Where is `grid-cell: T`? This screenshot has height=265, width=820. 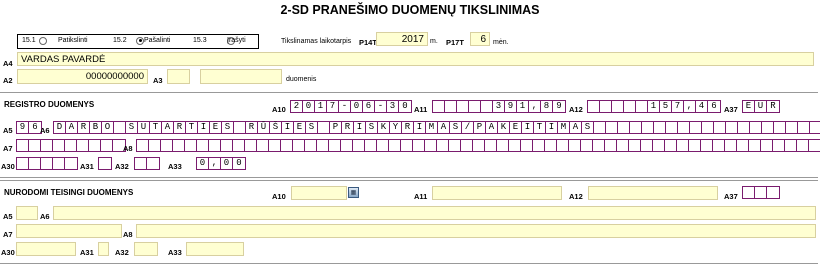 grid-cell: T is located at coordinates (192, 127).